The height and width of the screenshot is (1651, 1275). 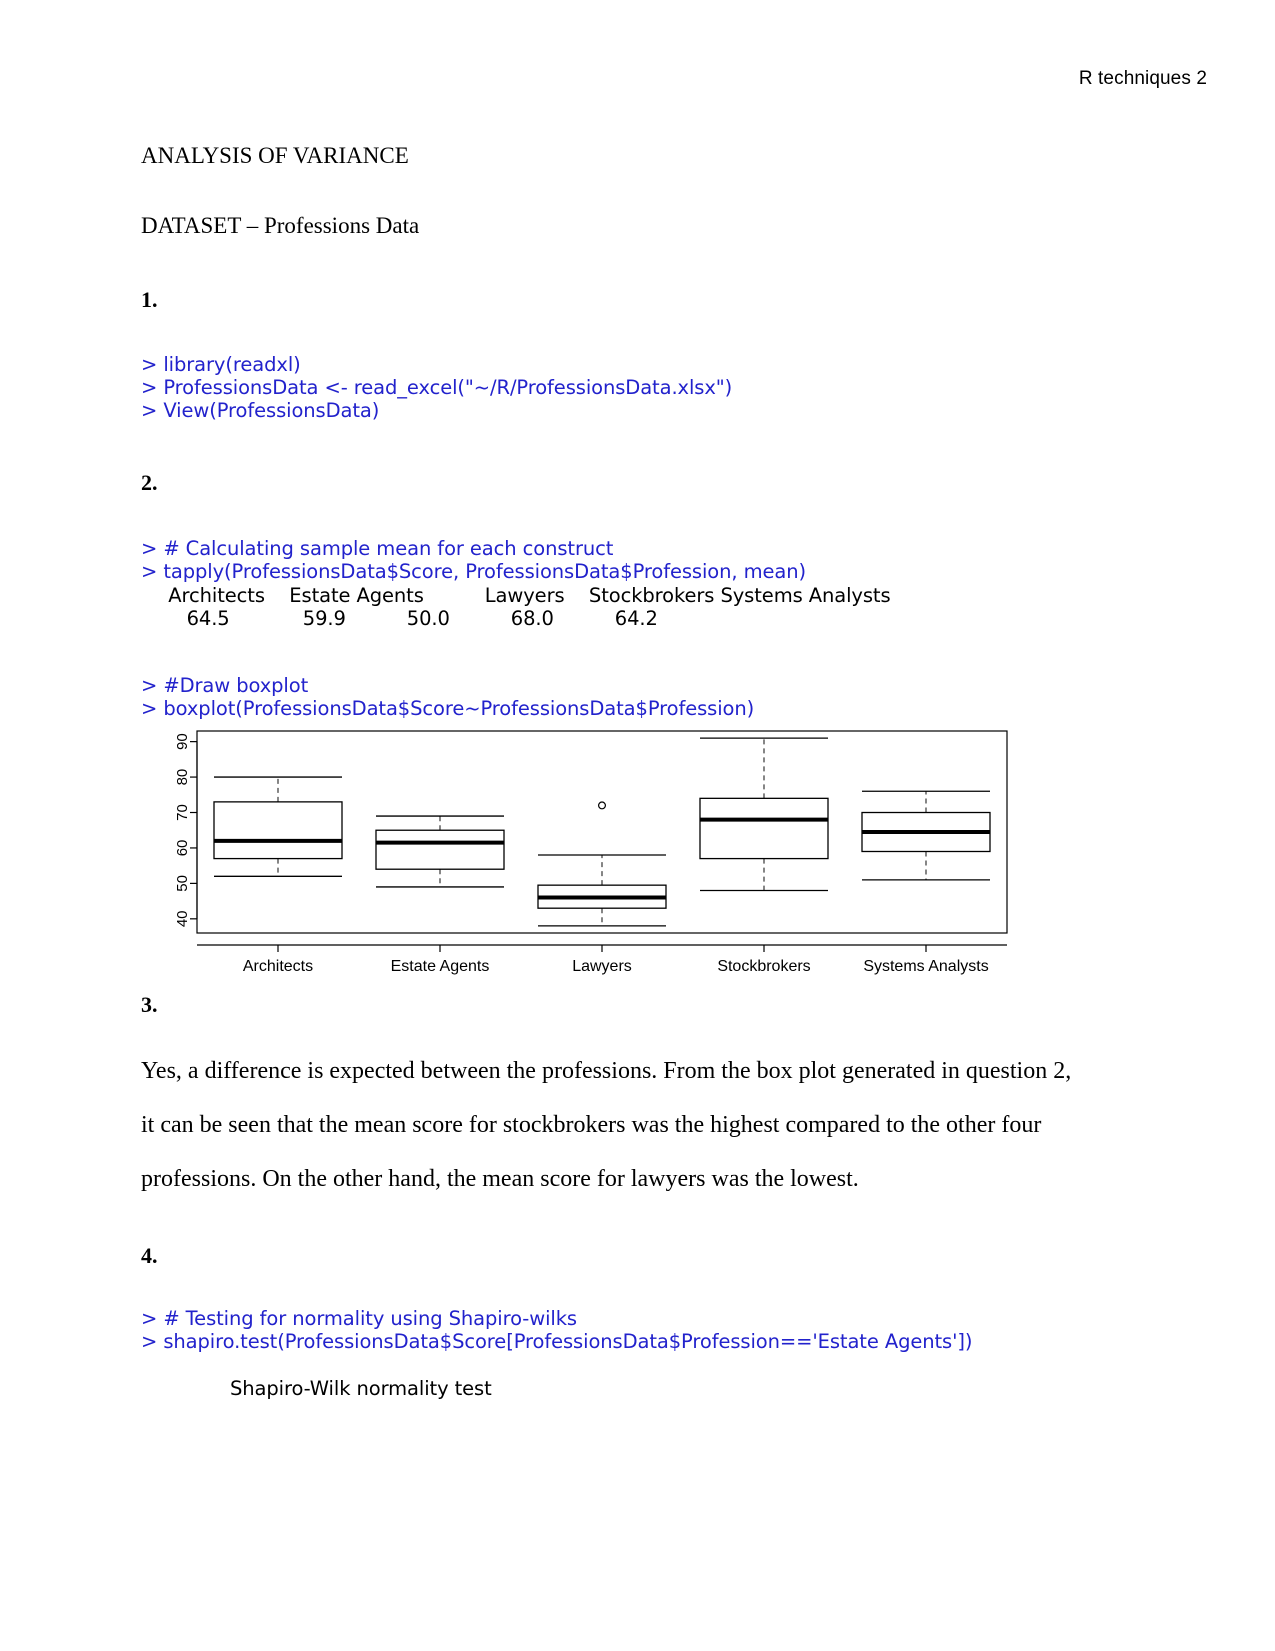 What do you see at coordinates (149, 299) in the screenshot?
I see `section-number-1: 1.` at bounding box center [149, 299].